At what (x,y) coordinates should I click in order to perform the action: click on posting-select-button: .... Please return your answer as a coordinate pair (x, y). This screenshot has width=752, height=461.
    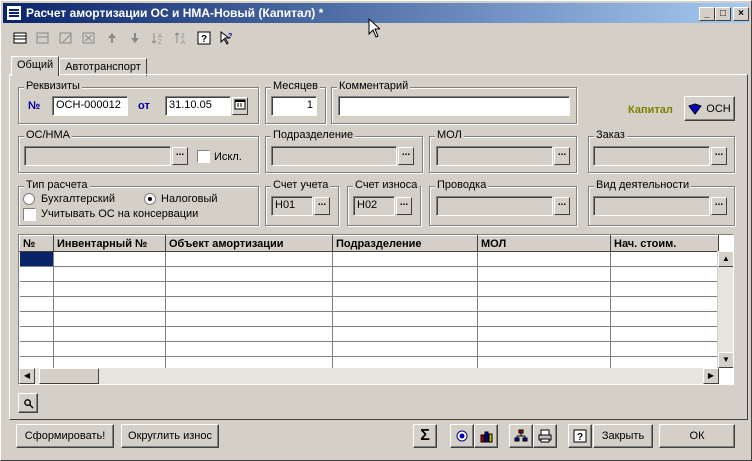
    Looking at the image, I should click on (562, 206).